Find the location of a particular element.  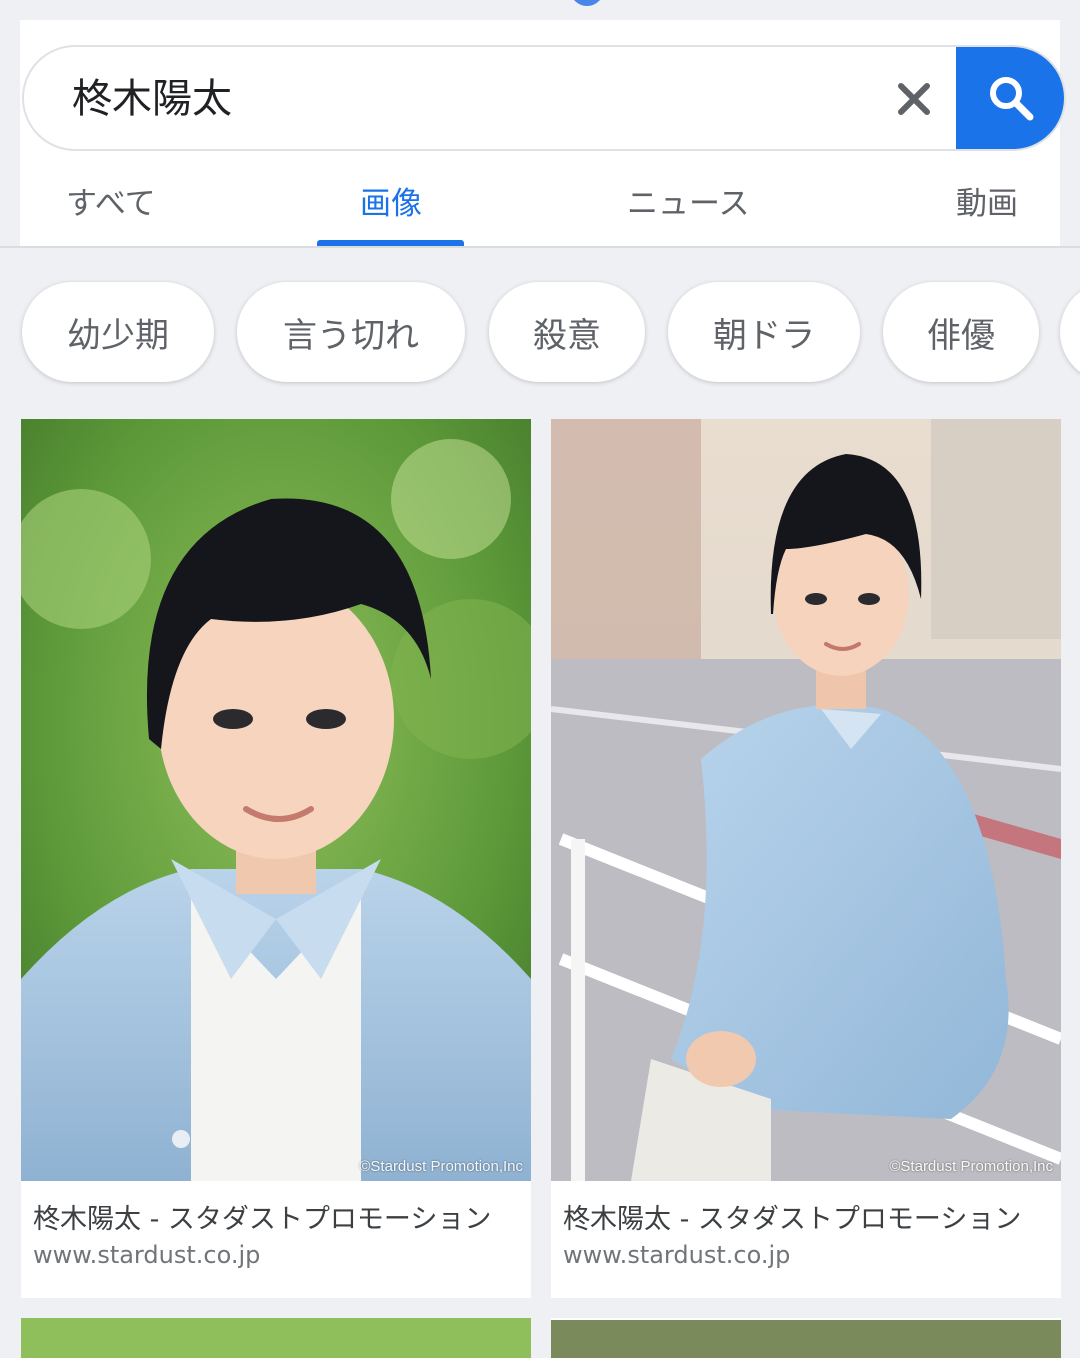

search-bar: 柊木陽太 is located at coordinates (544, 98).